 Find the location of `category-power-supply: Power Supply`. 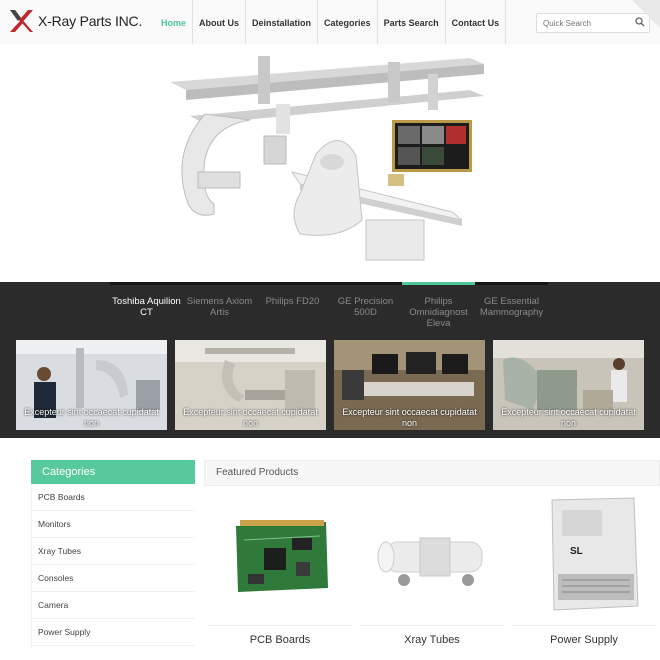

category-power-supply: Power Supply is located at coordinates (113, 632).